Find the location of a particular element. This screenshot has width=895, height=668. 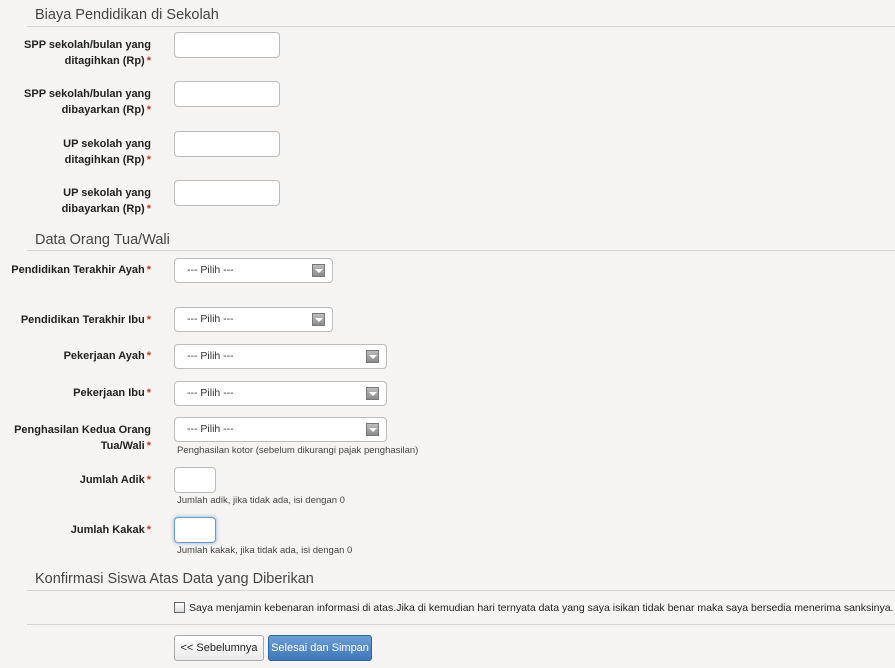

label-text: Pekerjaan Ibu is located at coordinates (109, 393).